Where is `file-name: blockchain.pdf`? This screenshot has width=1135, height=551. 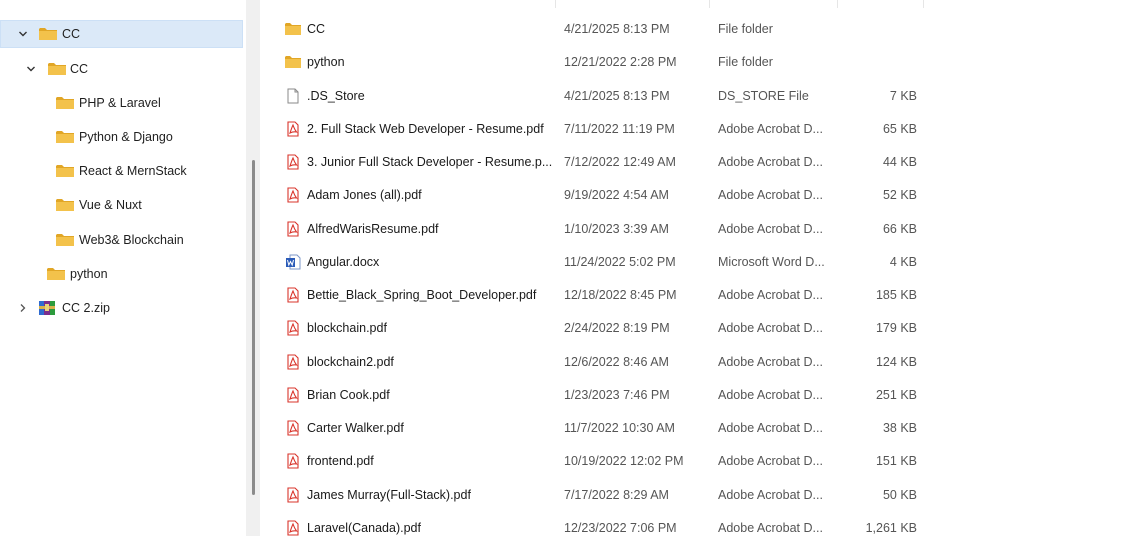 file-name: blockchain.pdf is located at coordinates (347, 328).